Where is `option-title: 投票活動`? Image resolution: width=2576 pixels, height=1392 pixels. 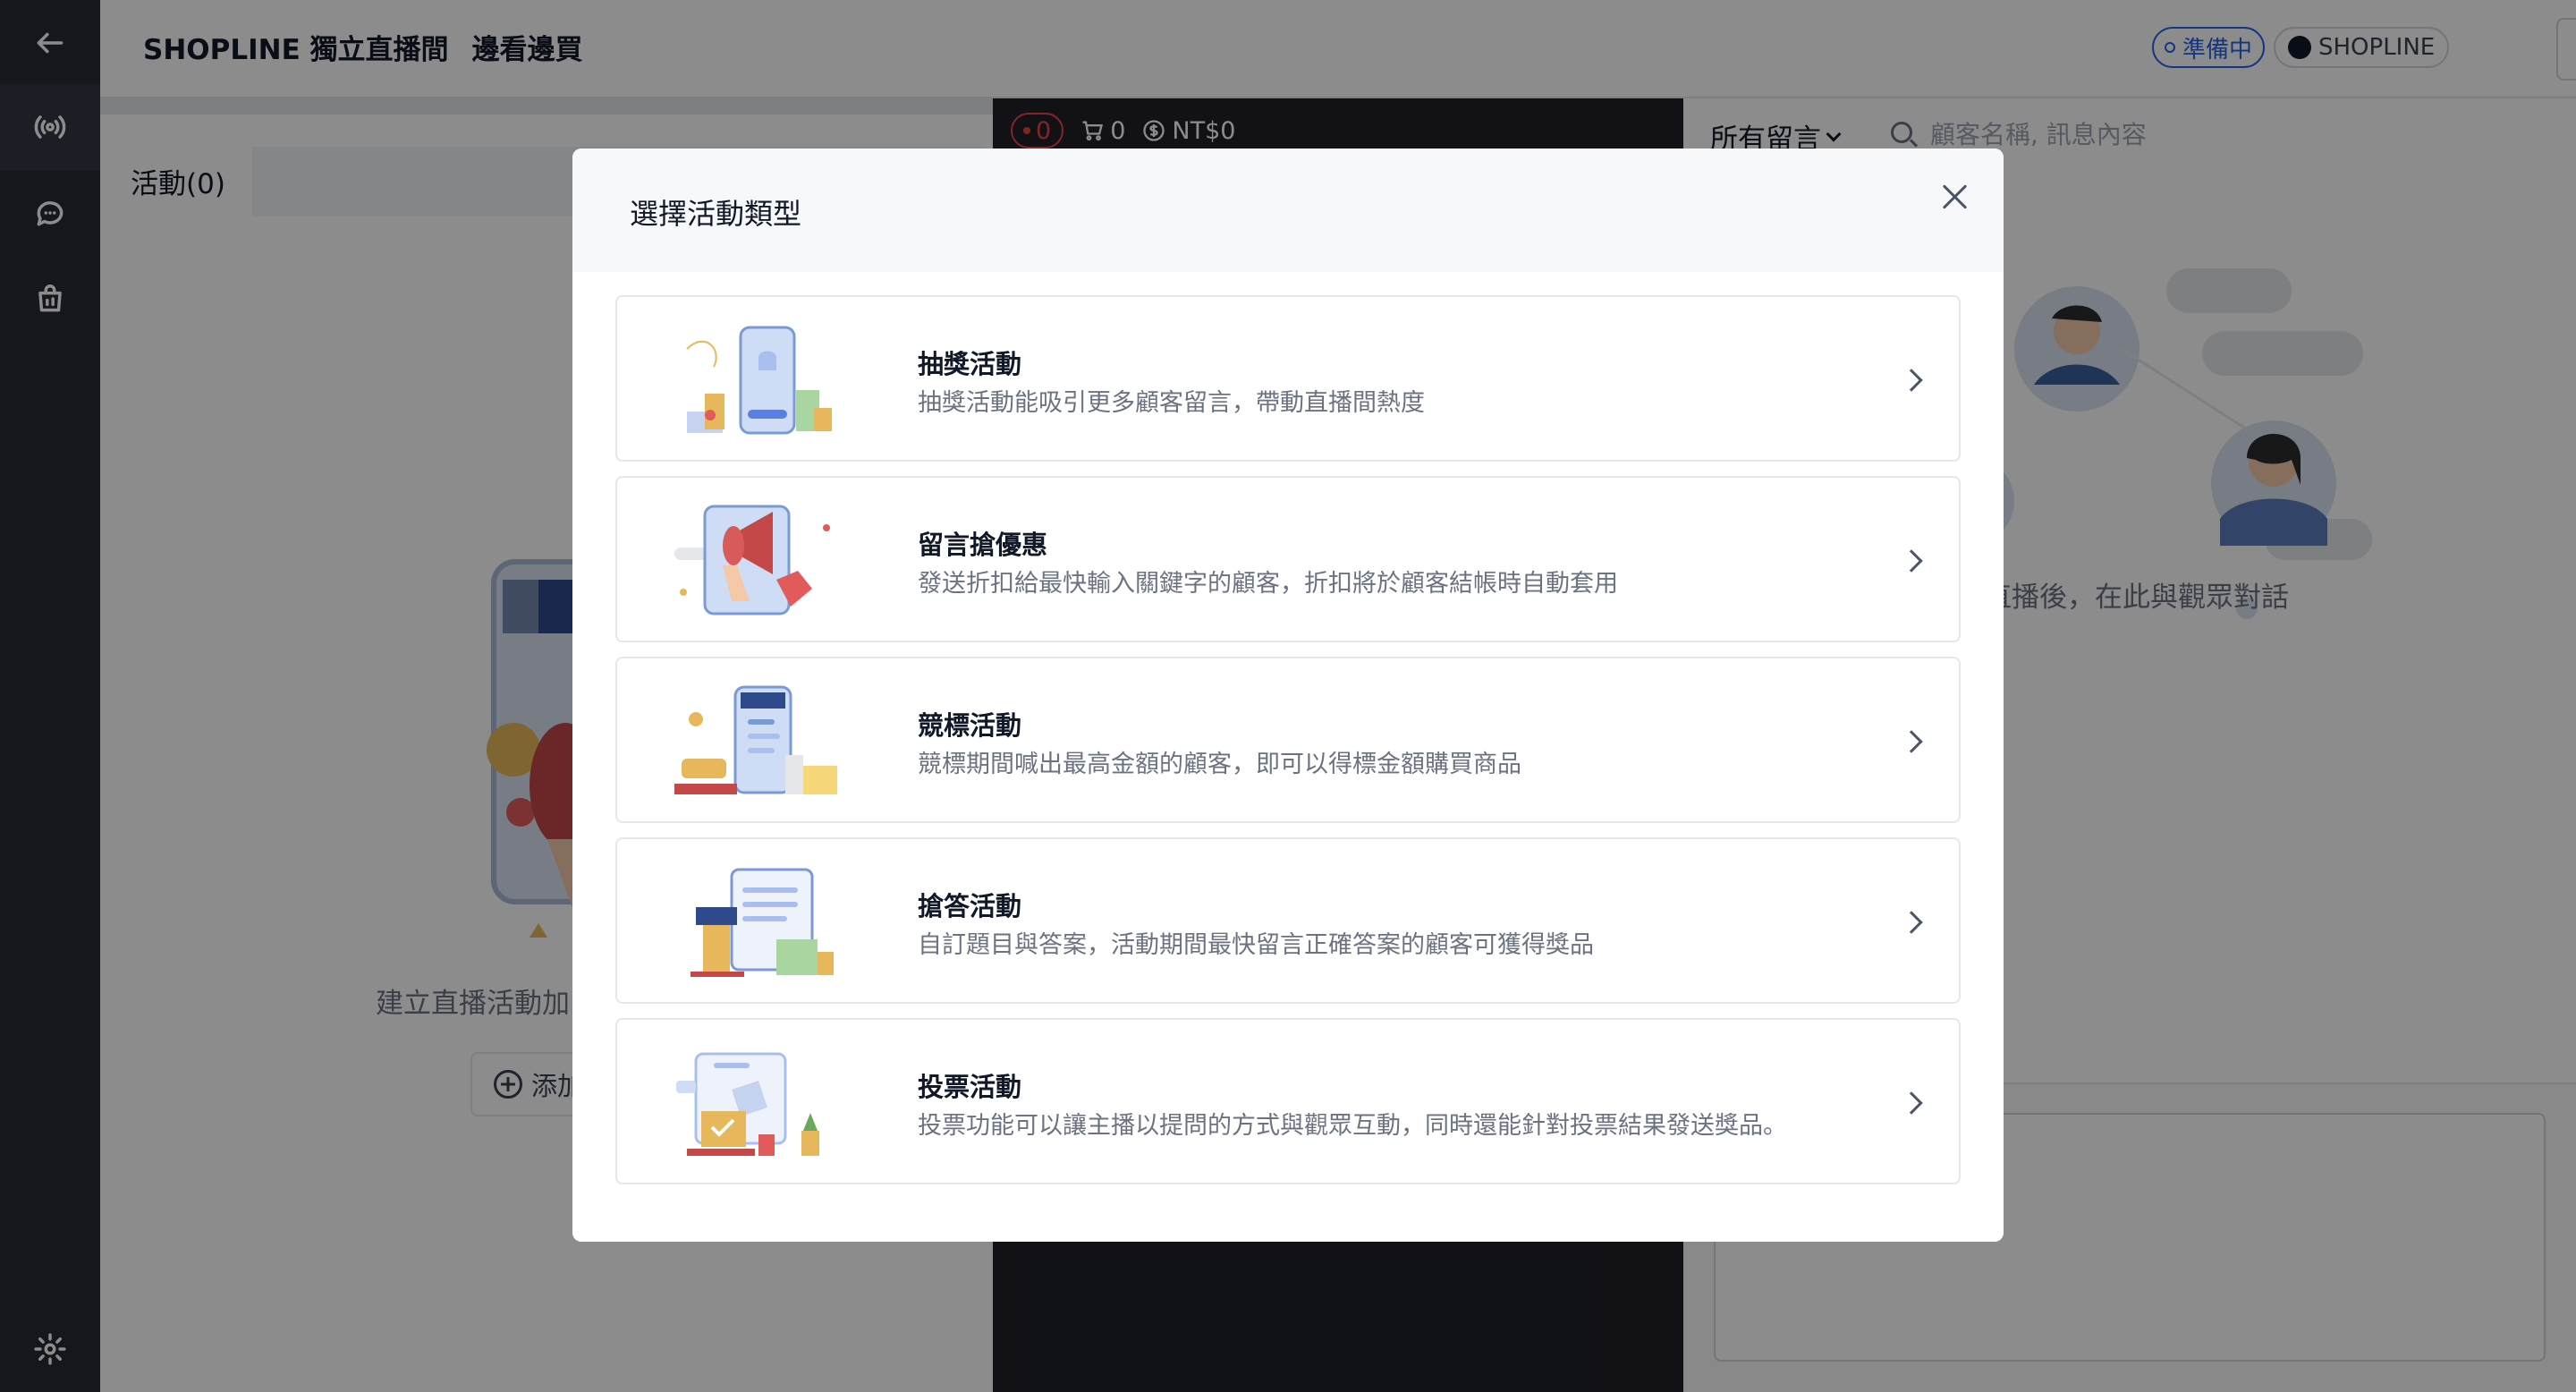
option-title: 投票活動 is located at coordinates (970, 1087).